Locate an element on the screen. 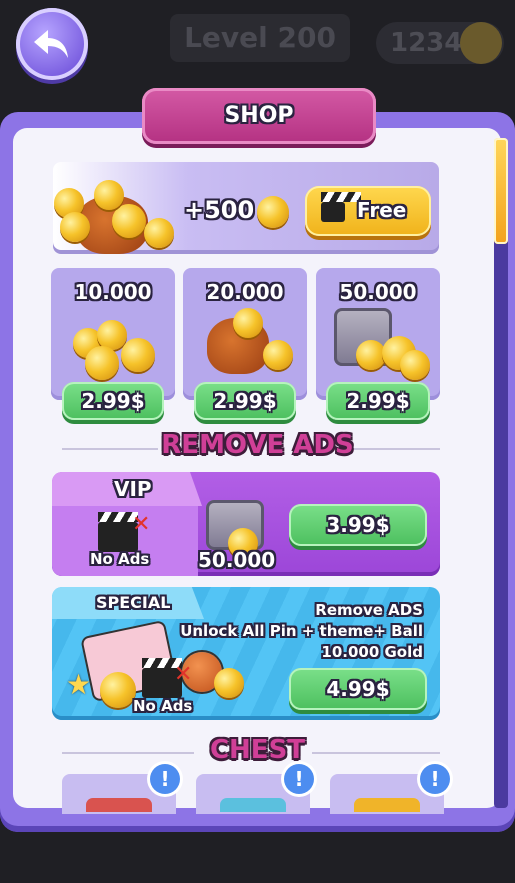 This screenshot has height=883, width=515. coin-pack-amount: 50.000 is located at coordinates (378, 292).